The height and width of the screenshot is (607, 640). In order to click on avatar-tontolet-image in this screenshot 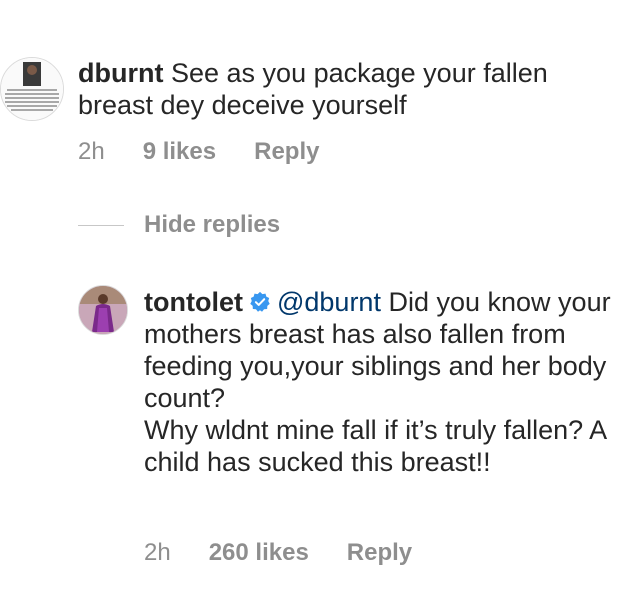, I will do `click(103, 310)`.